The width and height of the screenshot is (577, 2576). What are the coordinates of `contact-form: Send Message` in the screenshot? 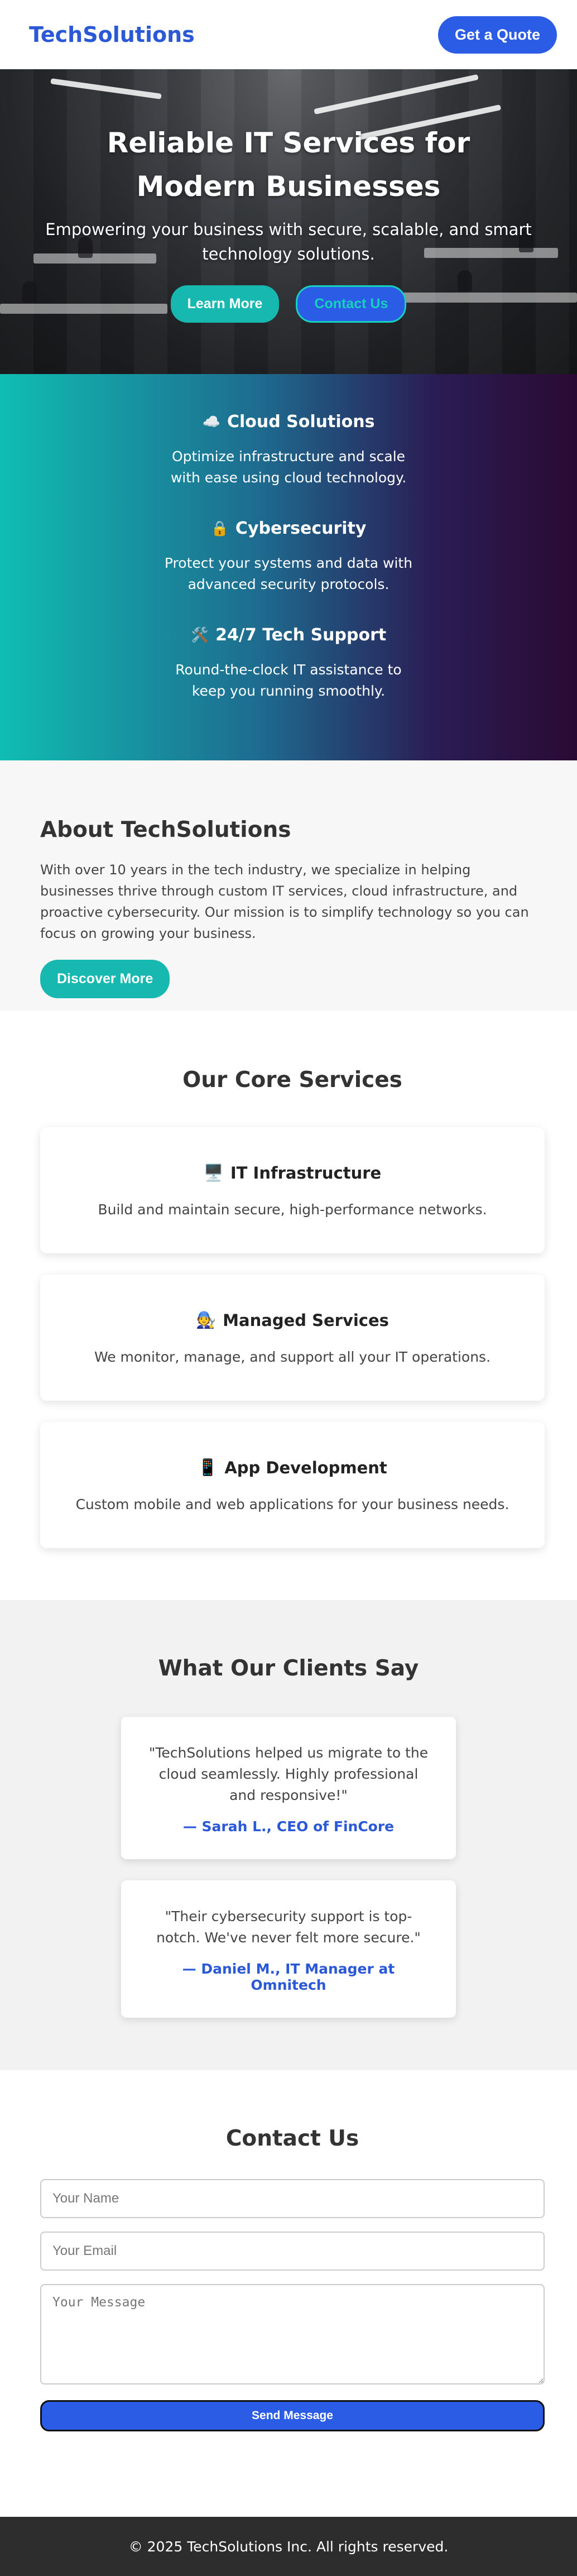 It's located at (292, 2305).